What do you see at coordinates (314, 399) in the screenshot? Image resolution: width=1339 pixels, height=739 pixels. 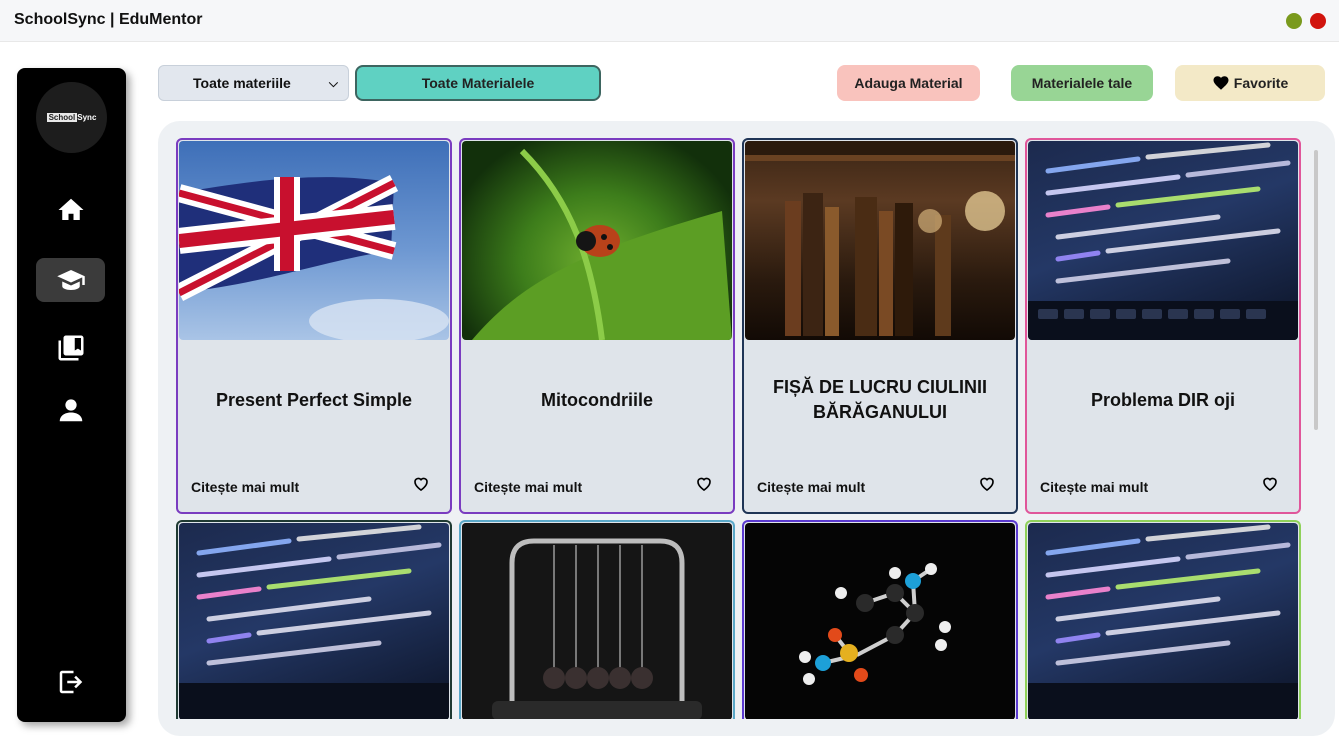 I see `card-title: Present Perfect Simple` at bounding box center [314, 399].